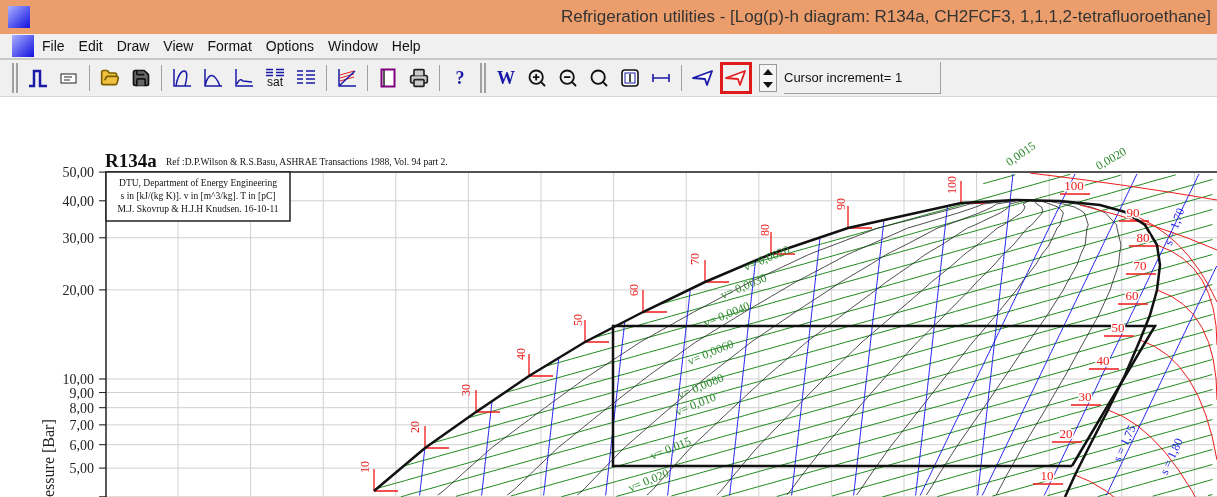 This screenshot has height=497, width=1217. What do you see at coordinates (1124, 443) in the screenshot?
I see `entropy-label: s = 1,75` at bounding box center [1124, 443].